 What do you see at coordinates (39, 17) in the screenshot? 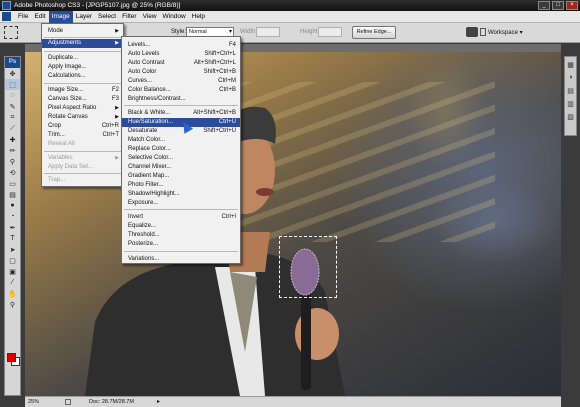
I see `menu-edit: Edit` at bounding box center [39, 17].